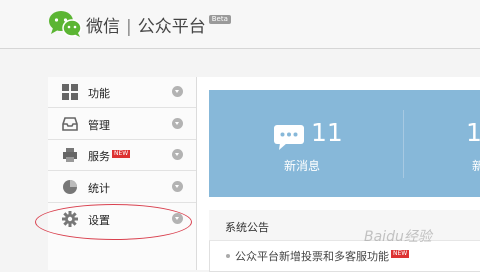 The height and width of the screenshot is (272, 480). What do you see at coordinates (99, 93) in the screenshot?
I see `sidebar-item-label: 功能` at bounding box center [99, 93].